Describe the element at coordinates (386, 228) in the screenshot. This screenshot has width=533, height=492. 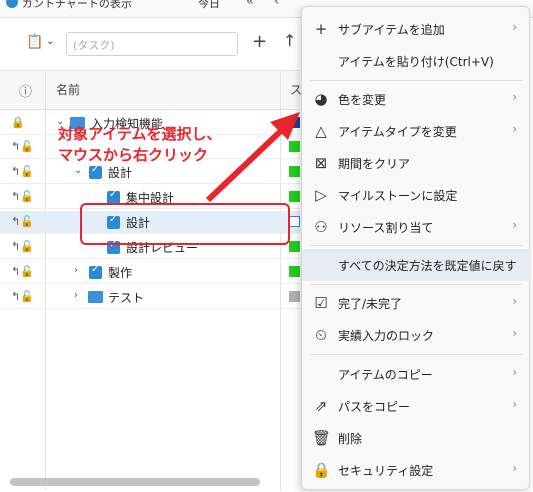
I see `menu-item-label: リソース割り当て` at that location.